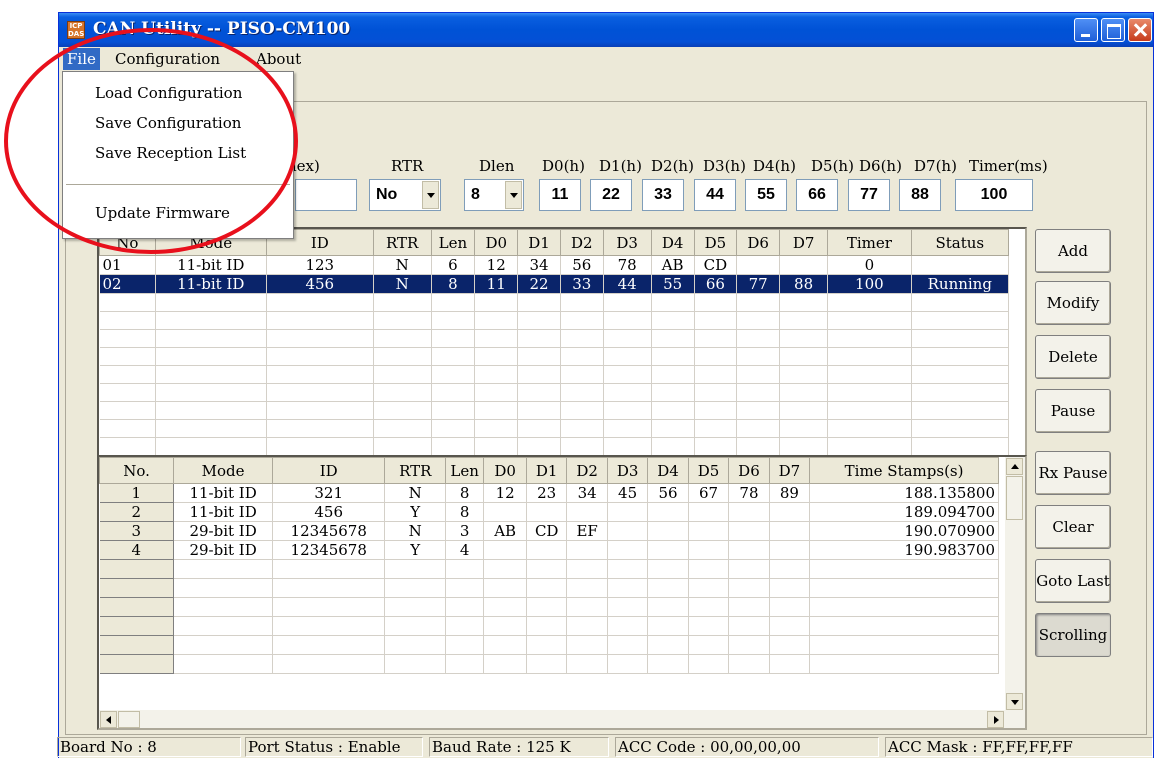 This screenshot has height=758, width=1154. Describe the element at coordinates (560, 195) in the screenshot. I see `d0-input: 11` at that location.